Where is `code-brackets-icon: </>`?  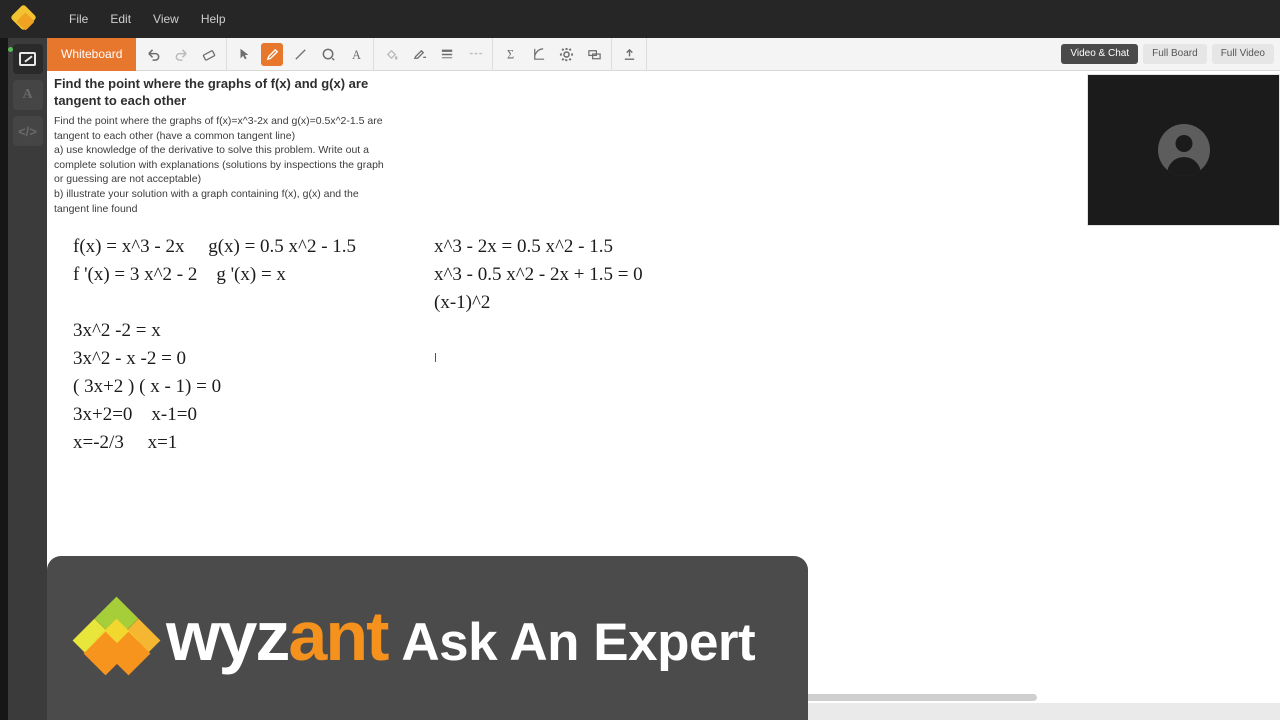
code-brackets-icon: </> is located at coordinates (27, 131).